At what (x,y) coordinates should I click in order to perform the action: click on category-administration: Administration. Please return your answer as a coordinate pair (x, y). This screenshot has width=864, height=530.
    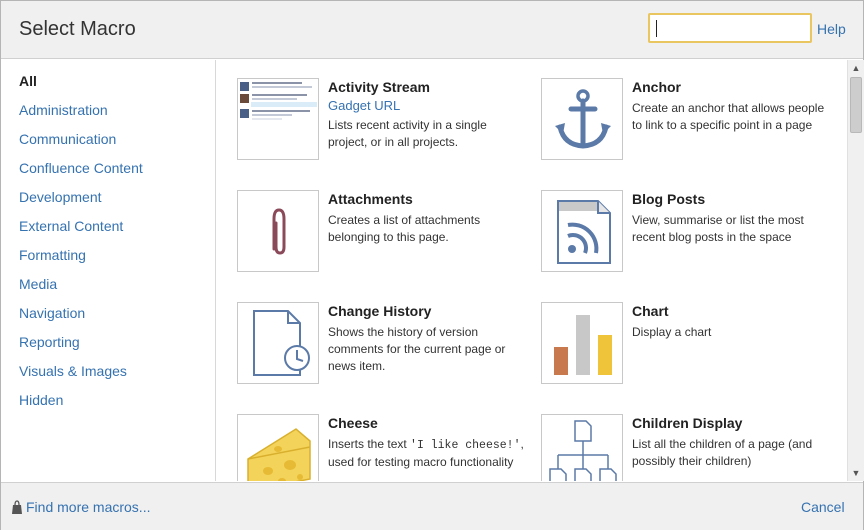
    Looking at the image, I should click on (108, 116).